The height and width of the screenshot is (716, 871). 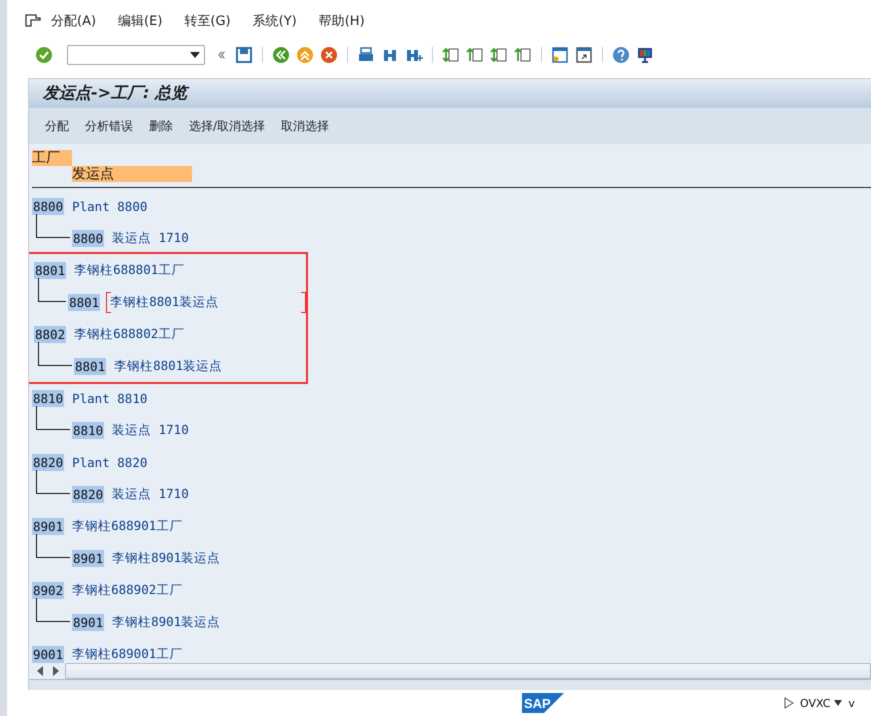 I want to click on scroll-left-icon, so click(x=41, y=671).